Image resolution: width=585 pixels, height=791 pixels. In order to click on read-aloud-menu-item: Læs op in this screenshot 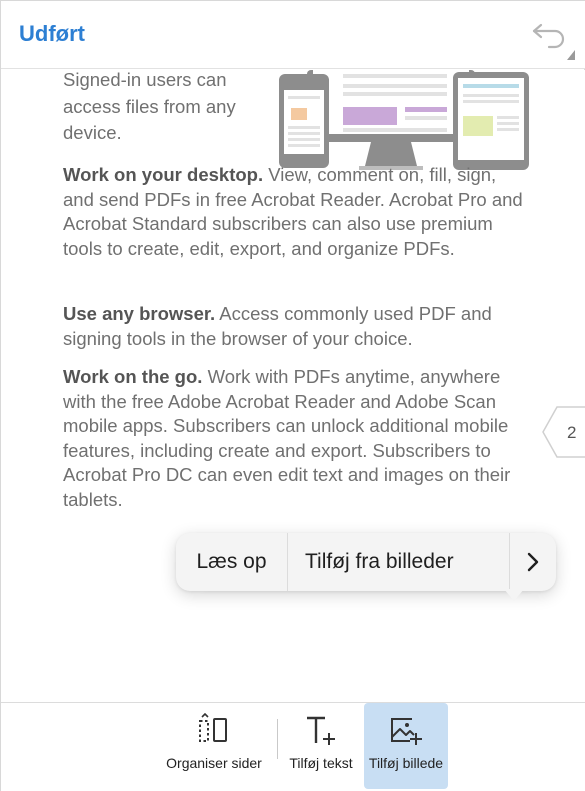, I will do `click(231, 562)`.